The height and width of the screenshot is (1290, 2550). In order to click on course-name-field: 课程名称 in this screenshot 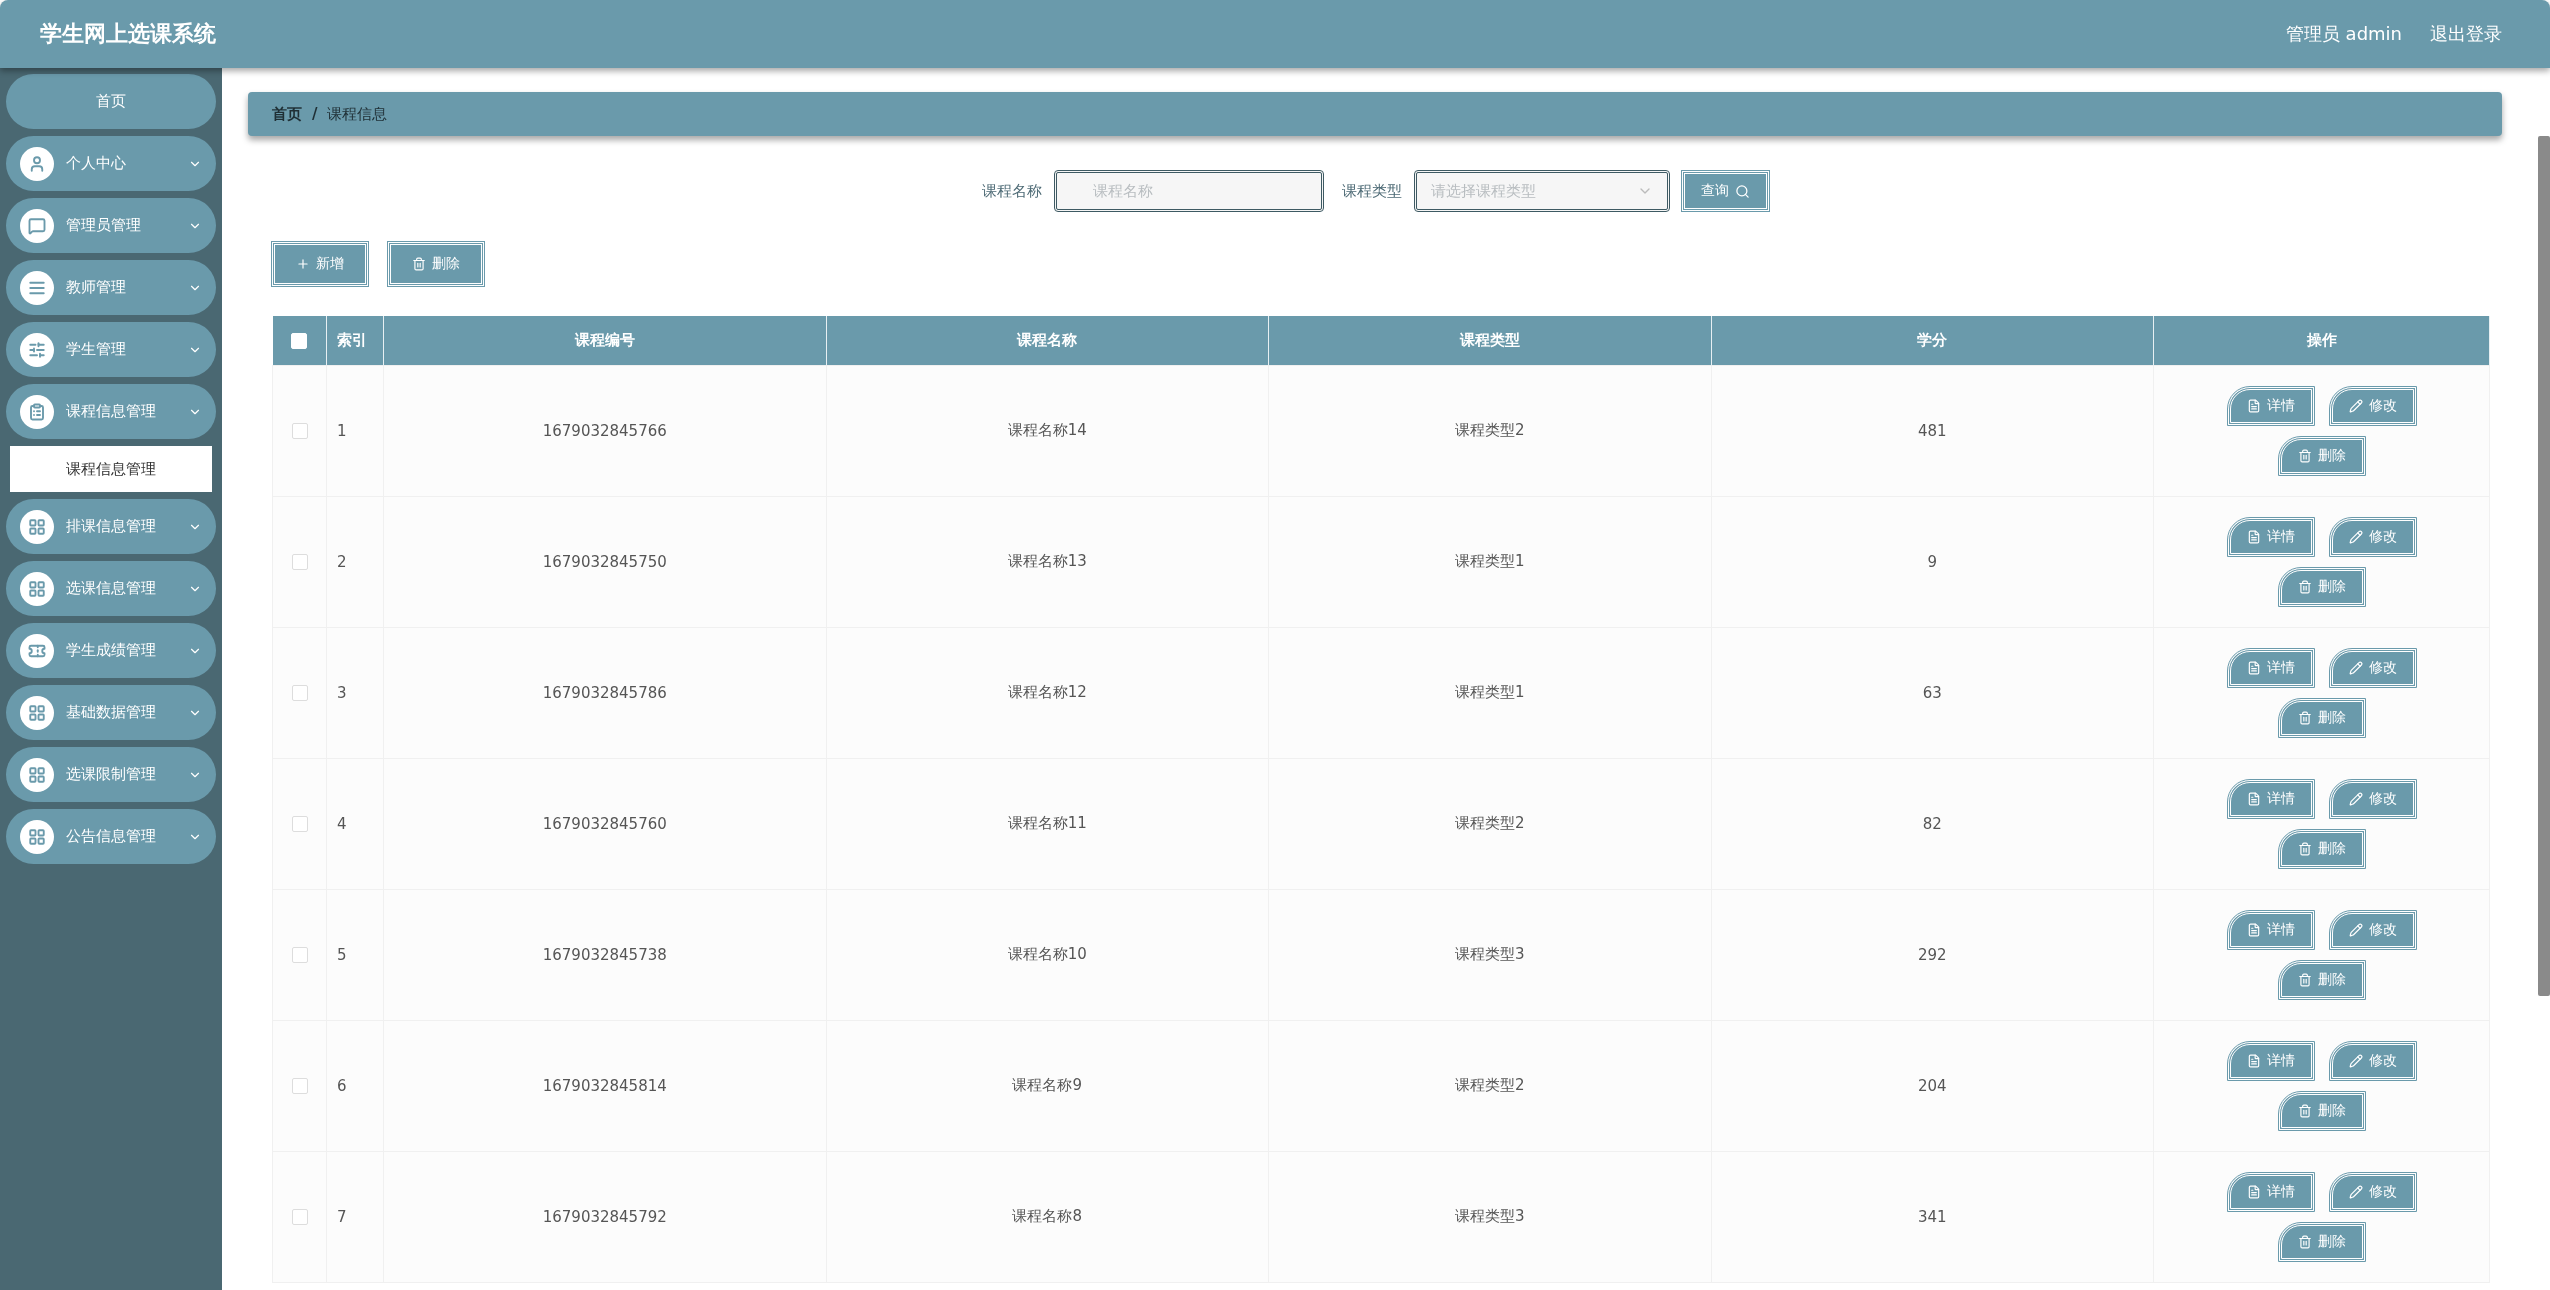, I will do `click(1188, 191)`.